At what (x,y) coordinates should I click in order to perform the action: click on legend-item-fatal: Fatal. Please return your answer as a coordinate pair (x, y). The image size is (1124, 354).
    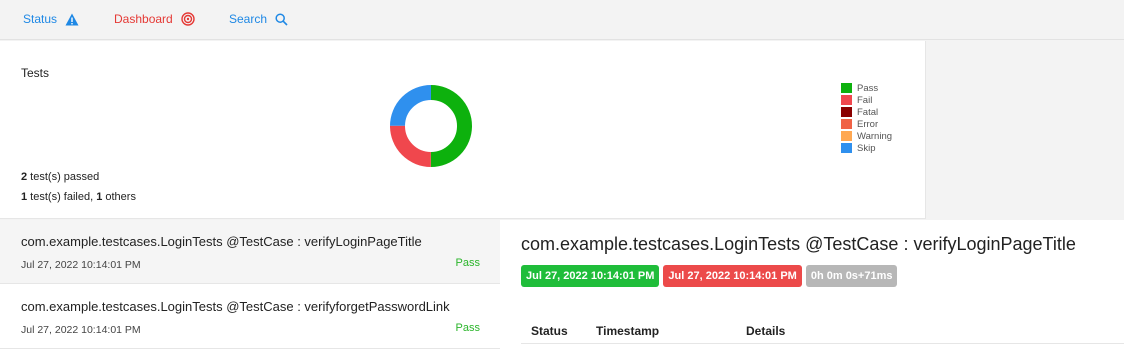
    Looking at the image, I should click on (866, 112).